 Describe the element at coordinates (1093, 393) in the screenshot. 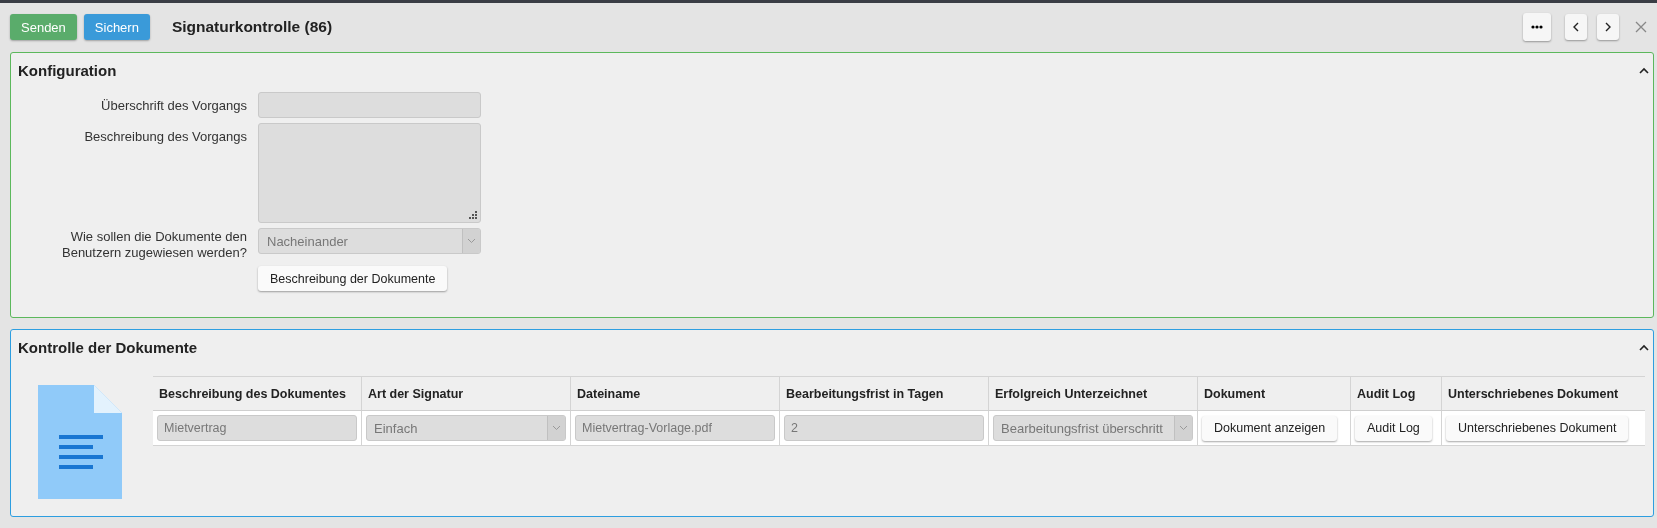

I see `column-header: Erfolgreich Unterzeichnet` at that location.